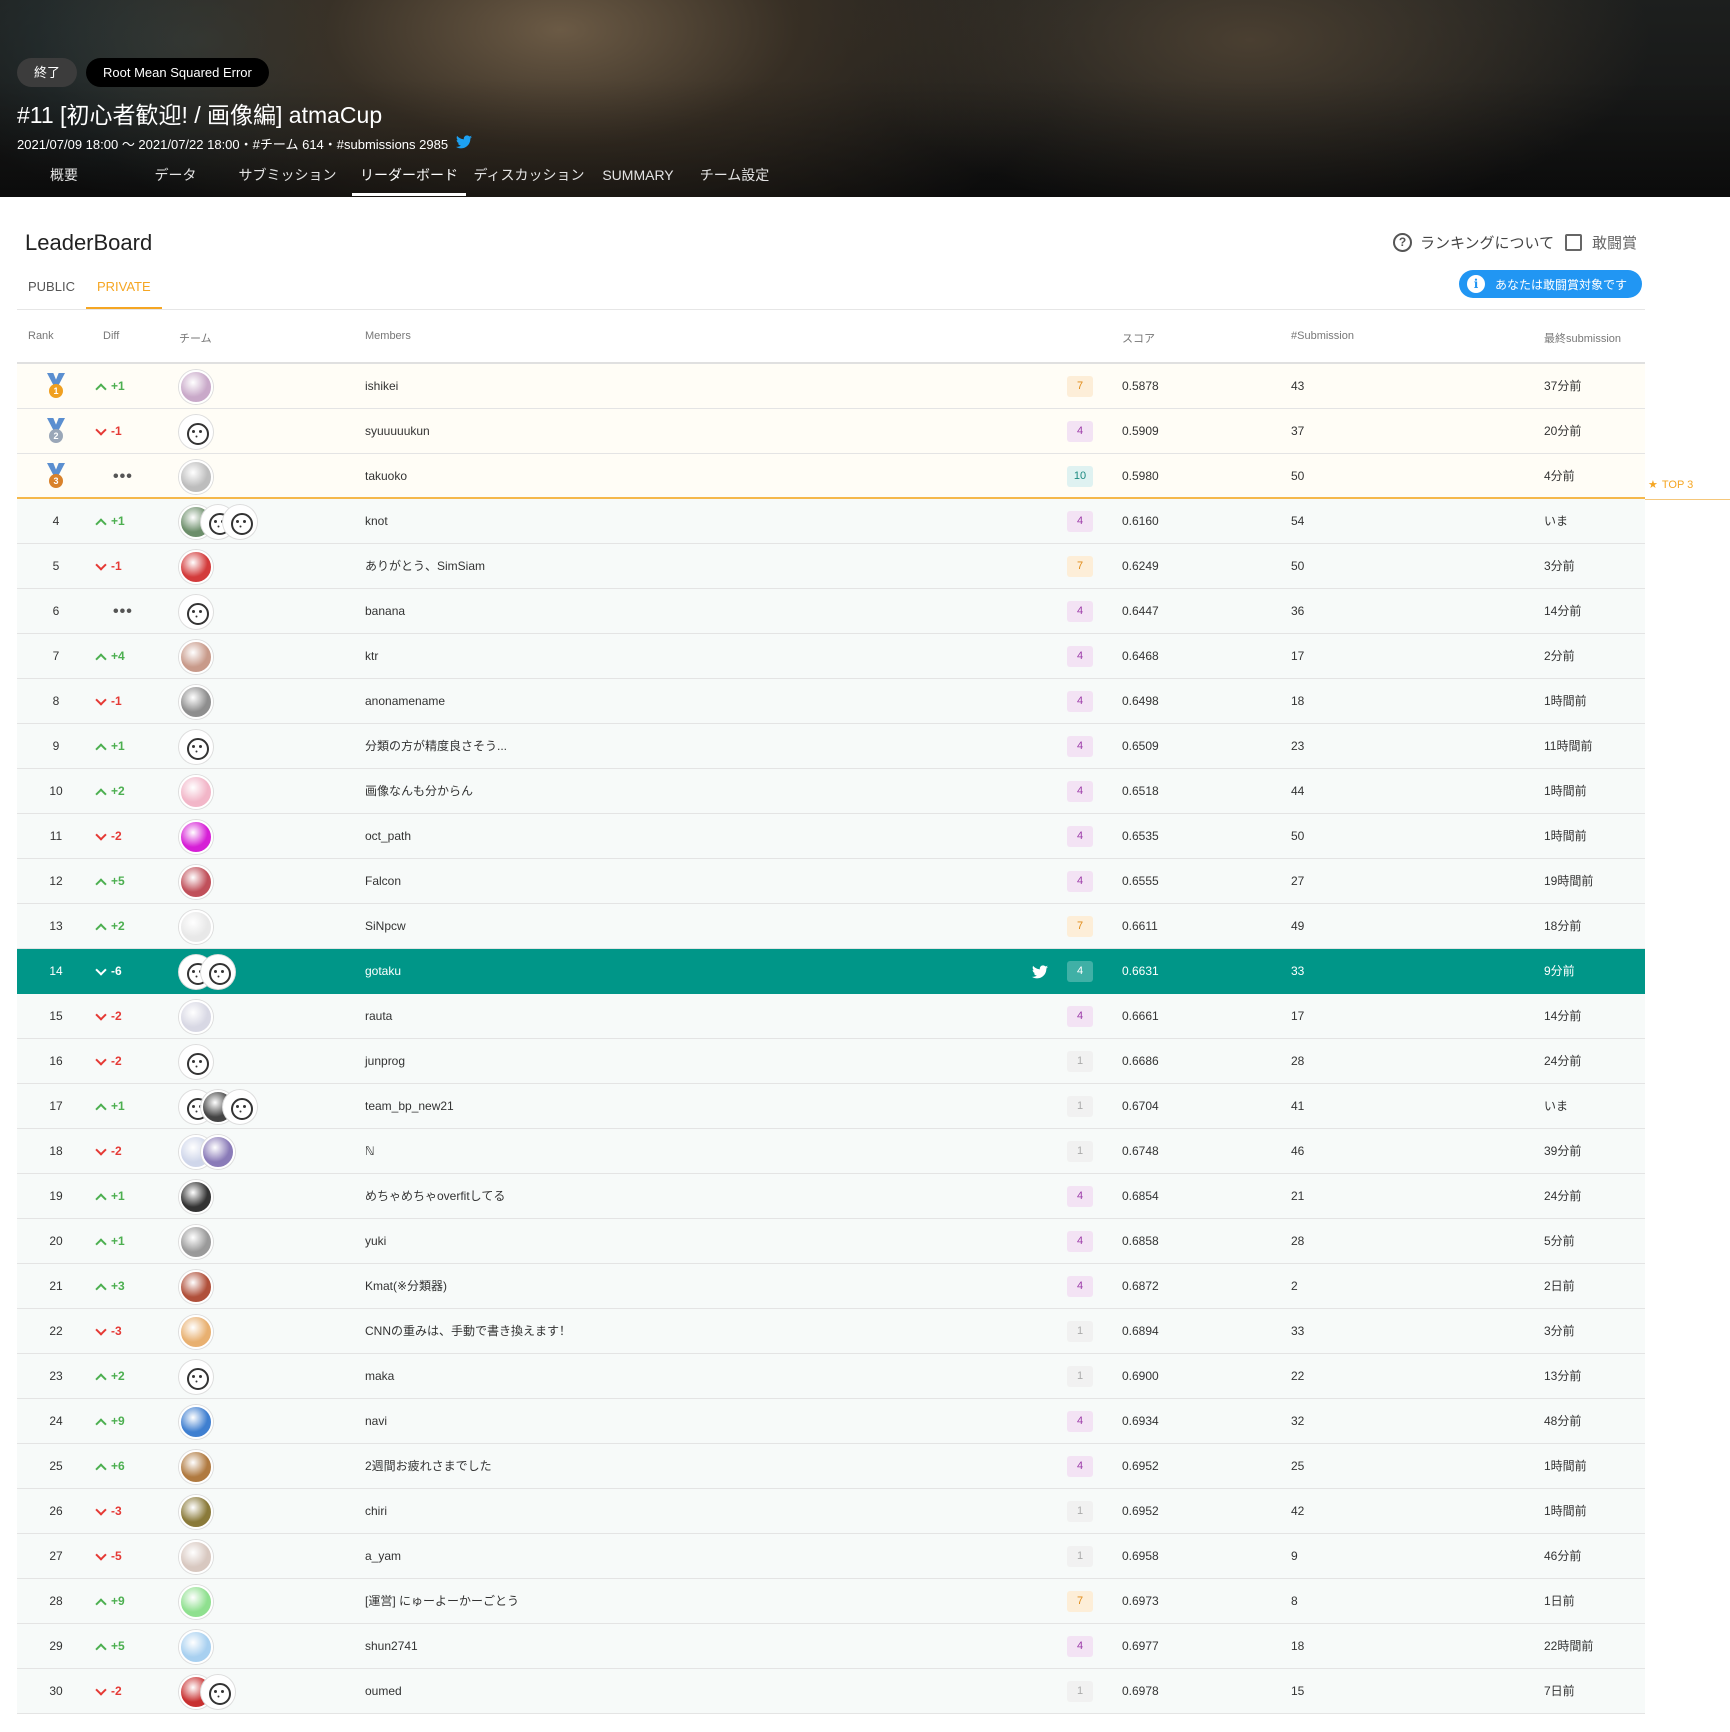  I want to click on team-name: ℕ, so click(370, 1151).